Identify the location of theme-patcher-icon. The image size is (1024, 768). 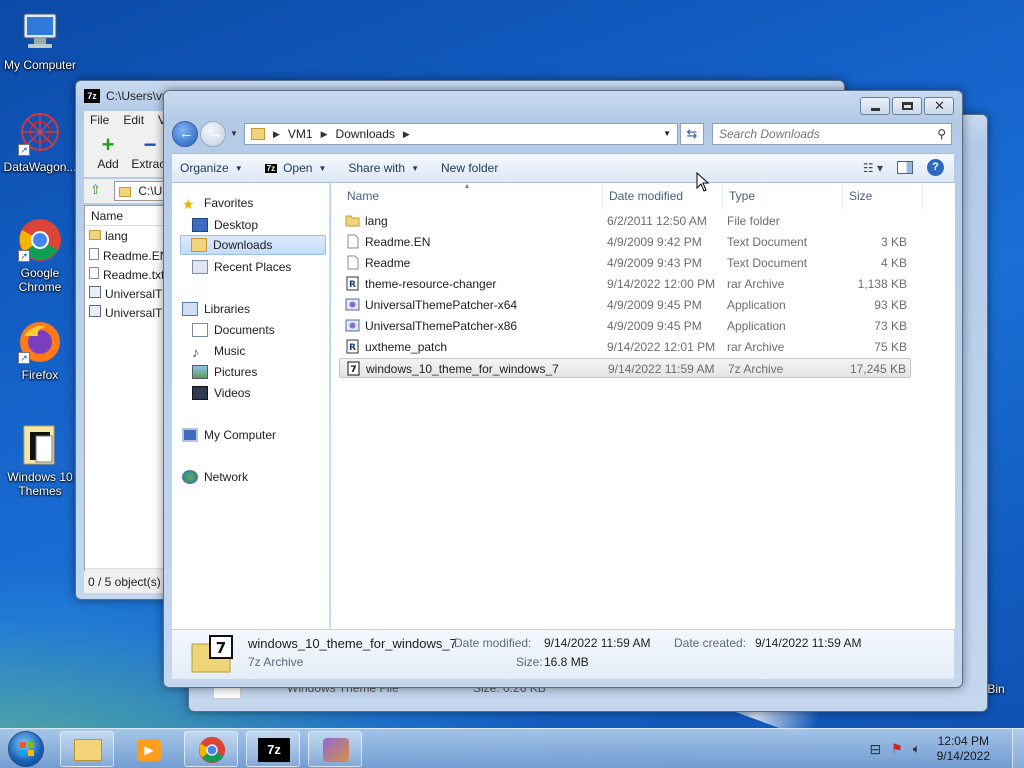
(336, 750).